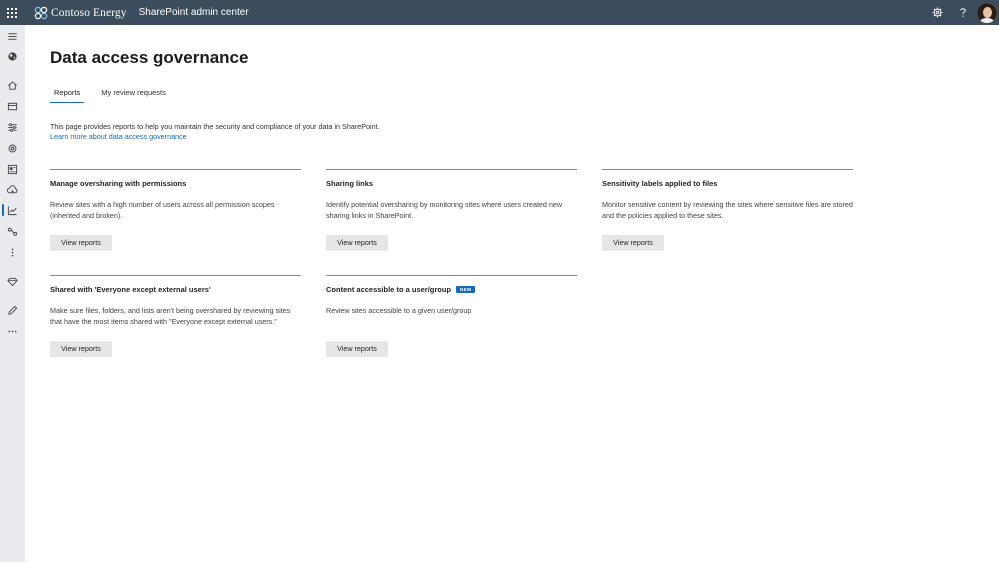 The width and height of the screenshot is (999, 562). Describe the element at coordinates (118, 183) in the screenshot. I see `card-title: Manage oversharing with permissions` at that location.